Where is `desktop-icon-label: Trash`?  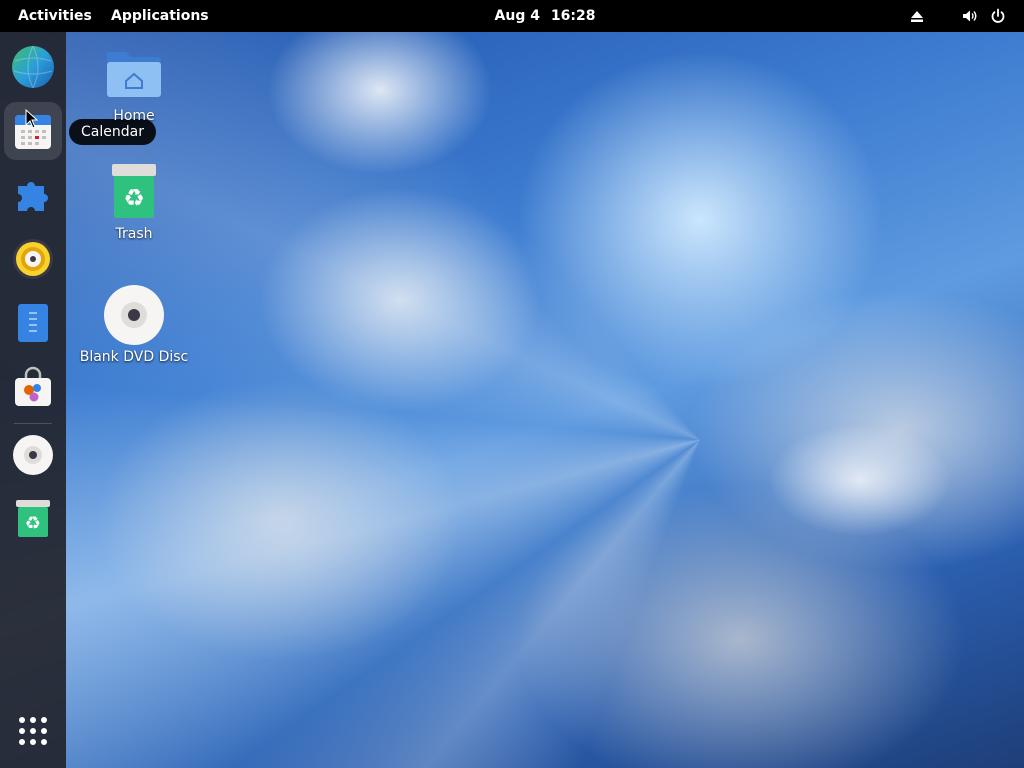
desktop-icon-label: Trash is located at coordinates (134, 234).